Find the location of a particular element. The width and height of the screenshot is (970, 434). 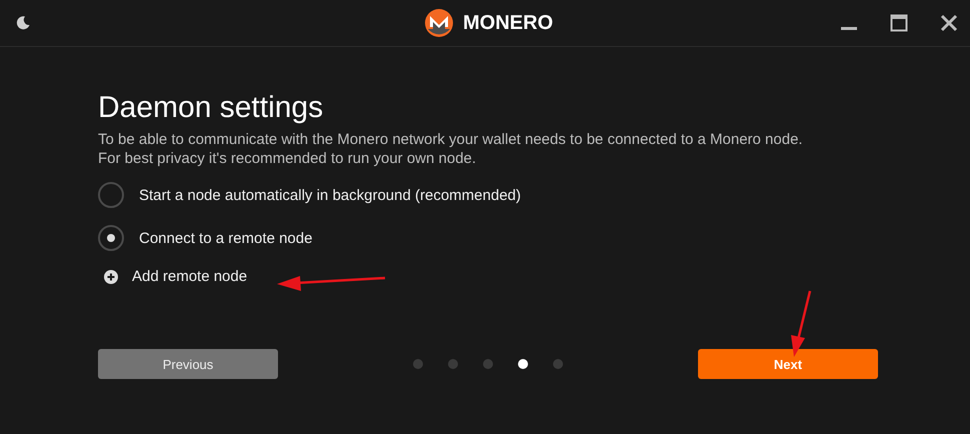

annotation-arrow is located at coordinates (801, 323).